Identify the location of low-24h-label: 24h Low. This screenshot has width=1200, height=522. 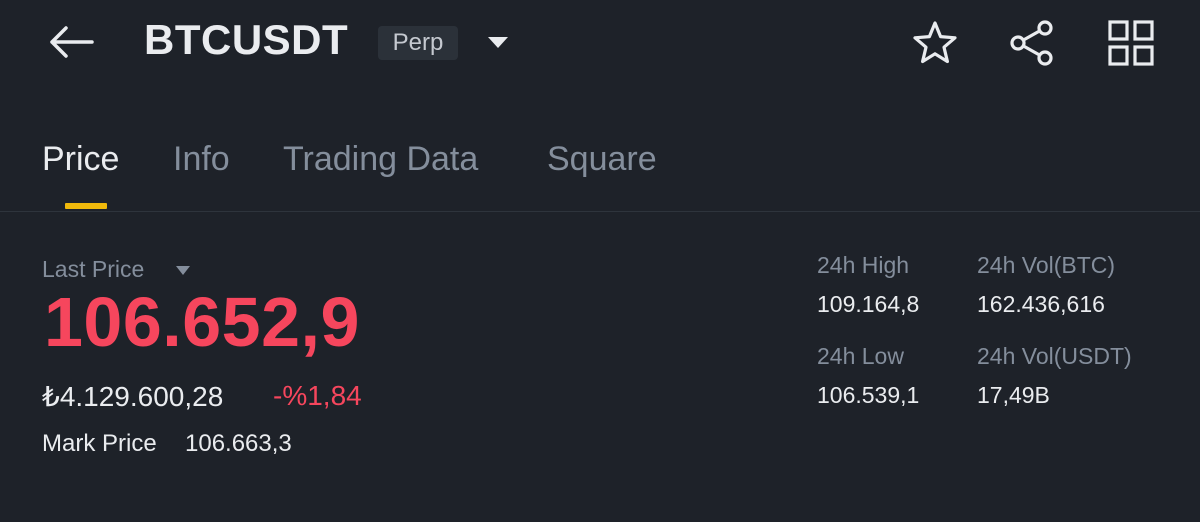
(860, 356).